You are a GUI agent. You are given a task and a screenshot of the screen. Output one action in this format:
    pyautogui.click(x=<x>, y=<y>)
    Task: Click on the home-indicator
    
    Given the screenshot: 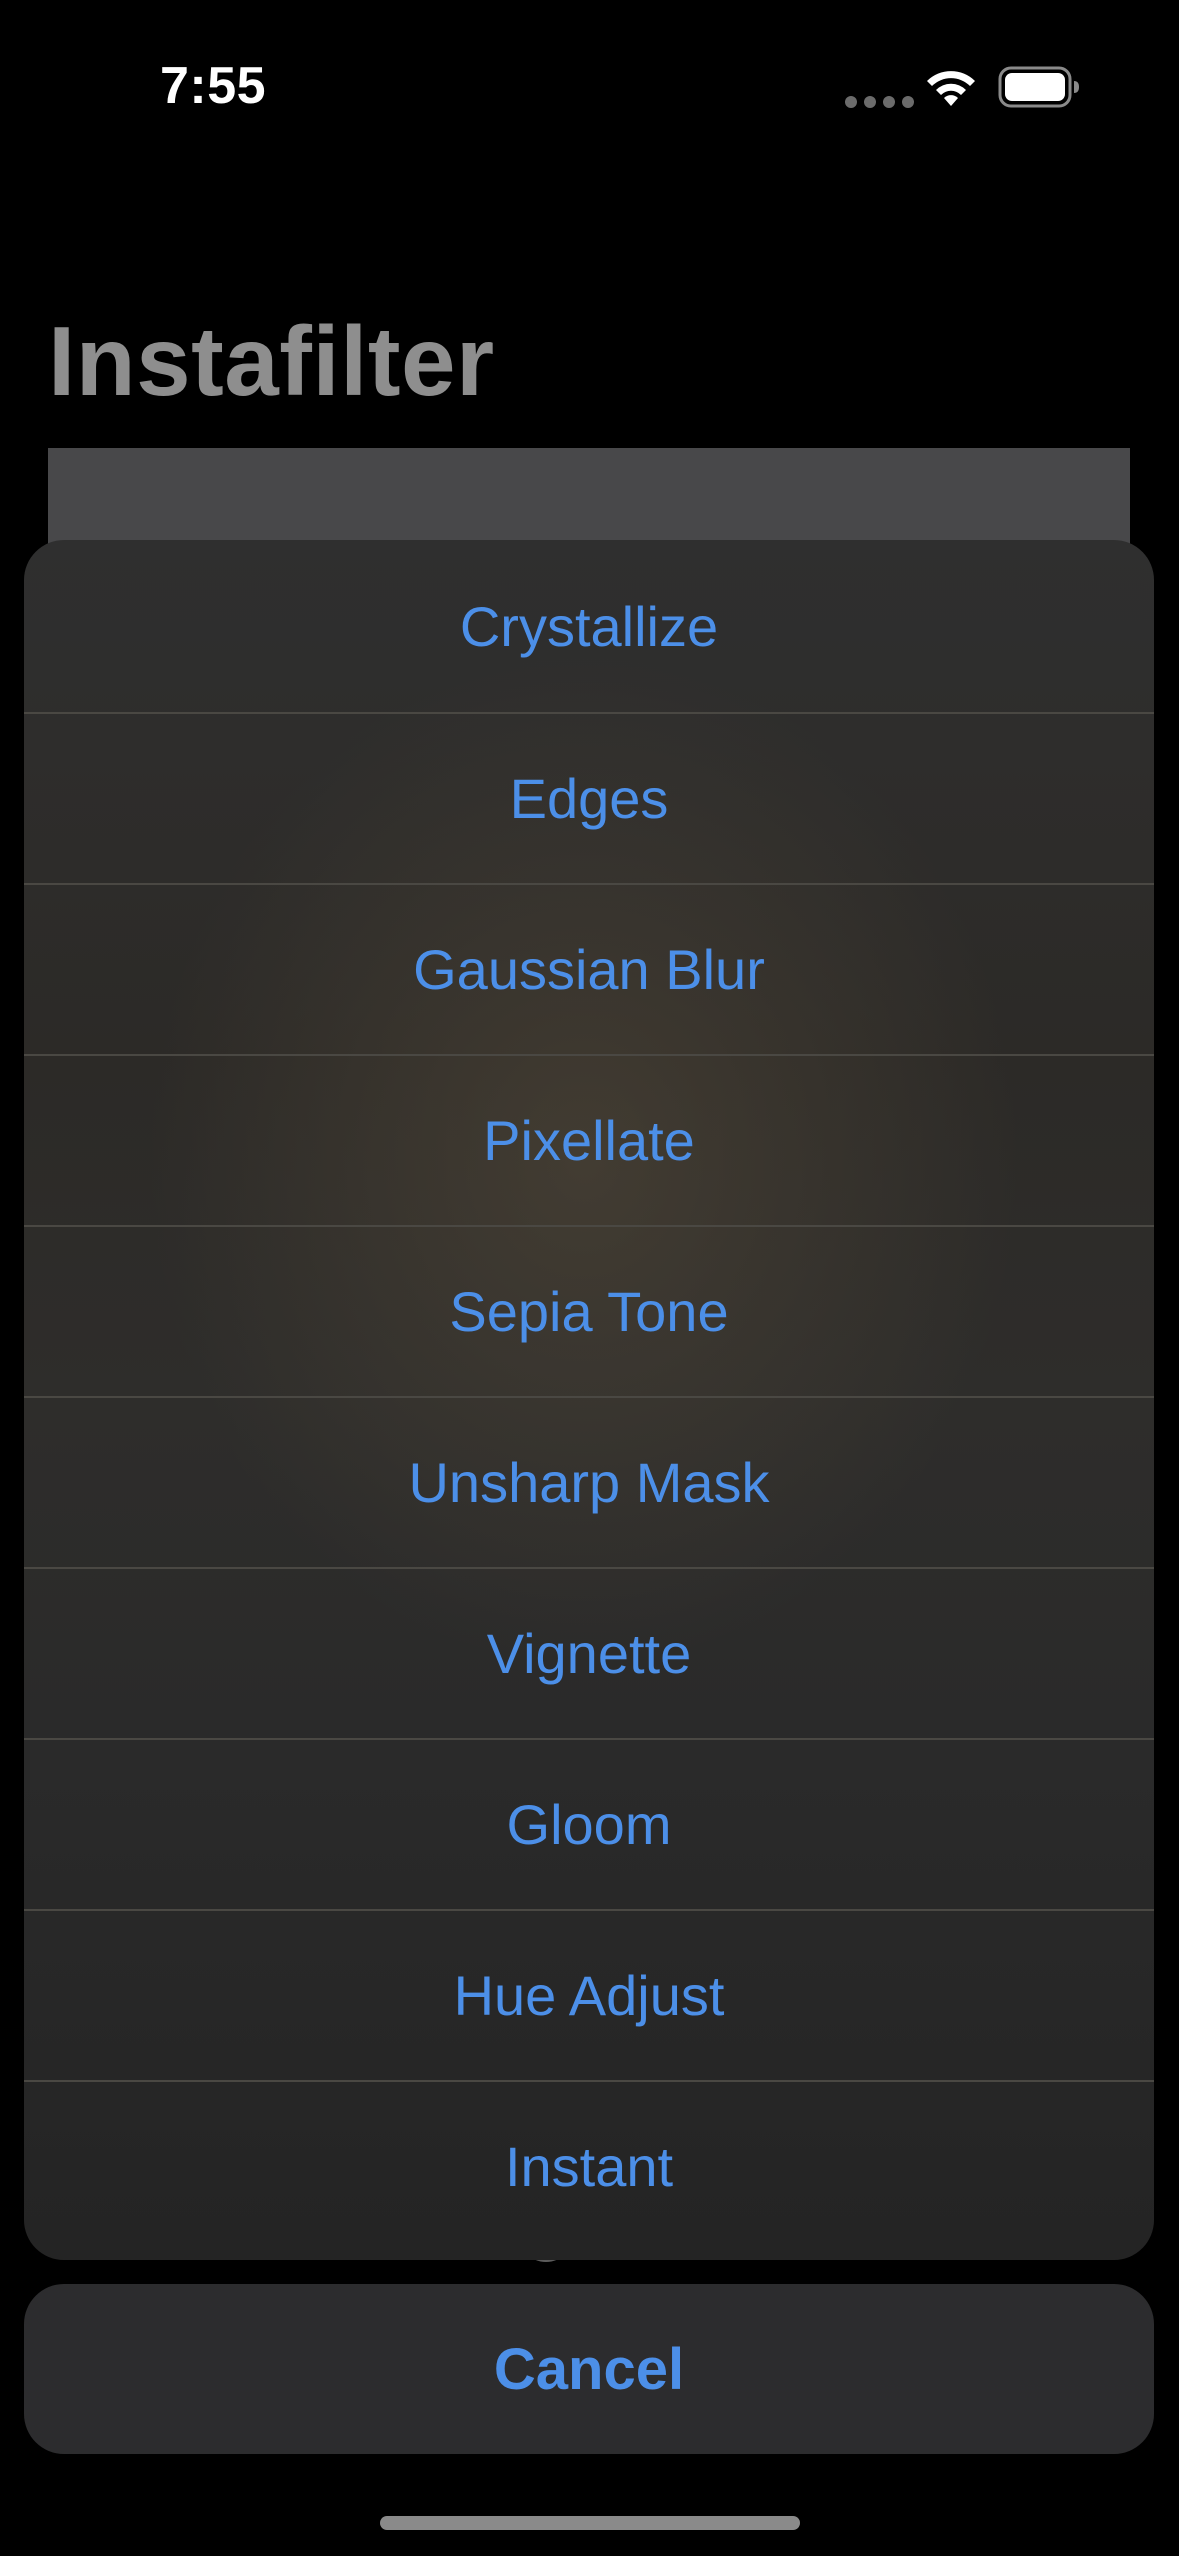 What is the action you would take?
    pyautogui.click(x=590, y=2523)
    